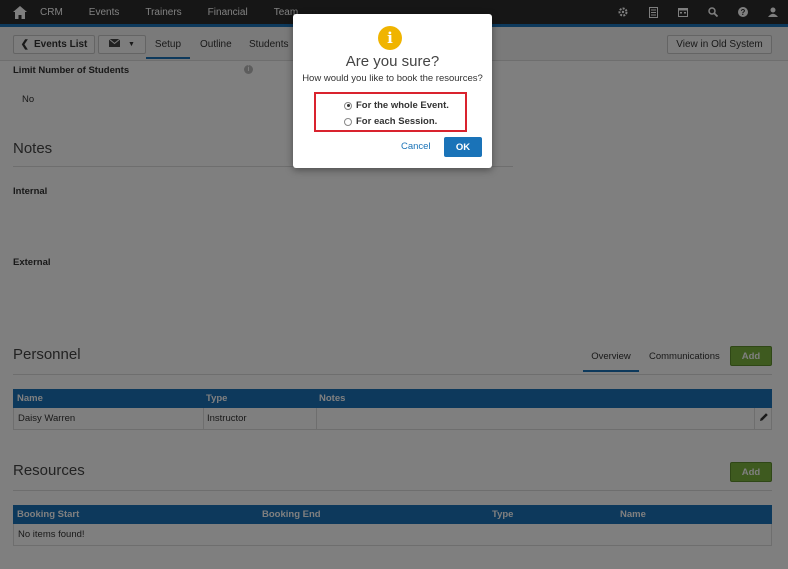 This screenshot has width=788, height=569. I want to click on radio-label: For the whole Event., so click(402, 105).